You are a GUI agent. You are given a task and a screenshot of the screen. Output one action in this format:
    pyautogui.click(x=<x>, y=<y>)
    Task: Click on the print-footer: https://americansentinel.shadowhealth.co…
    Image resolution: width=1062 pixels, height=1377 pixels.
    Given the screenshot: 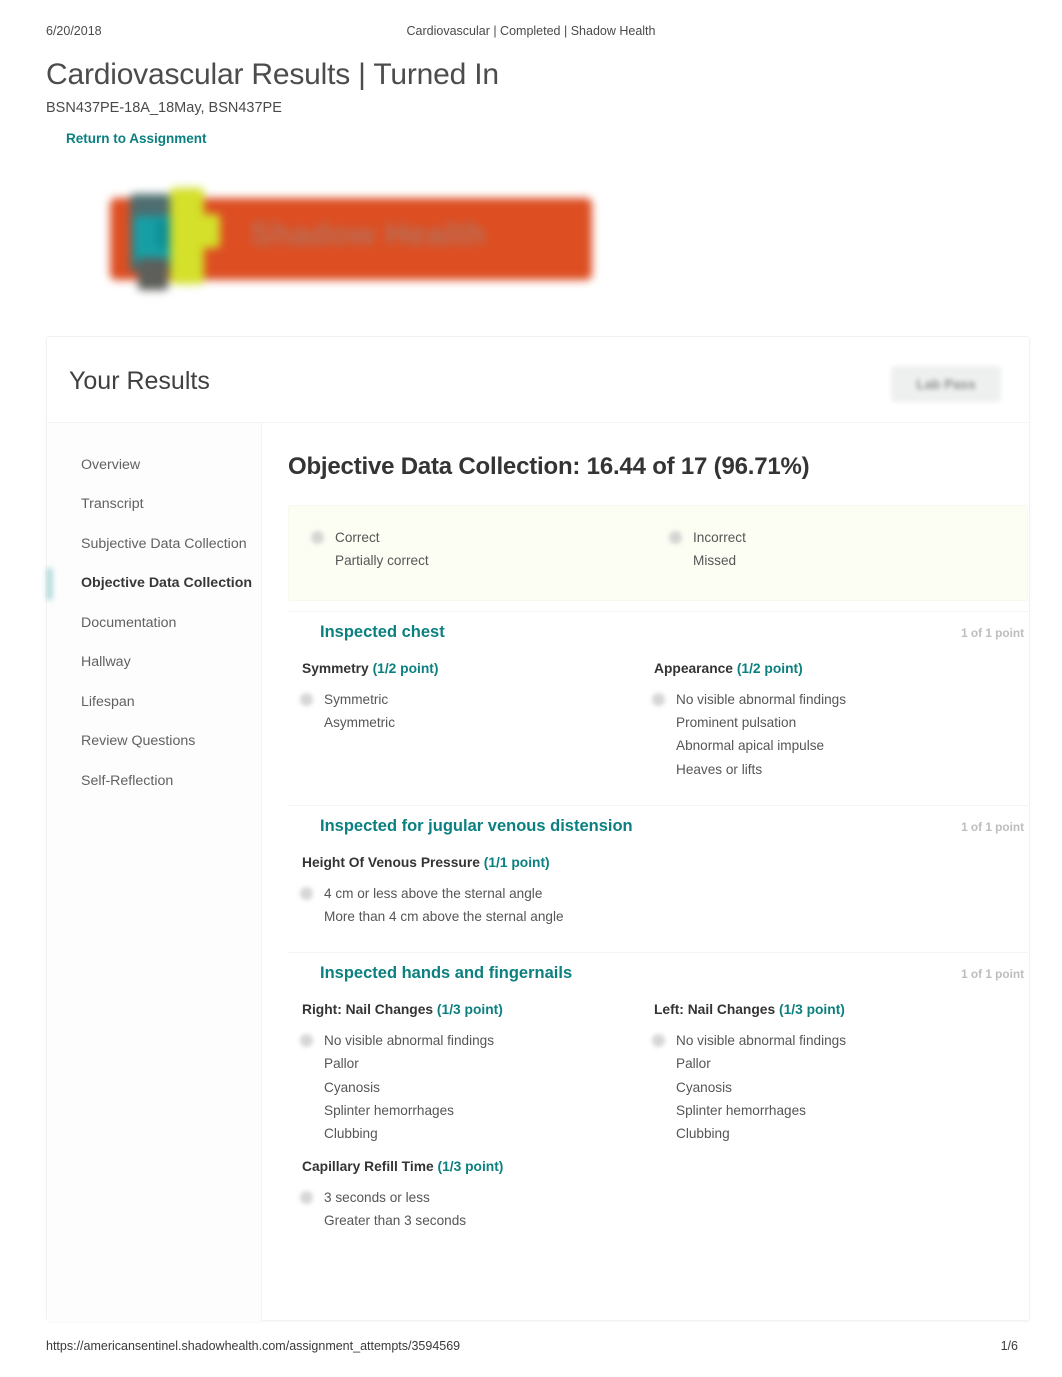 What is the action you would take?
    pyautogui.click(x=531, y=1347)
    